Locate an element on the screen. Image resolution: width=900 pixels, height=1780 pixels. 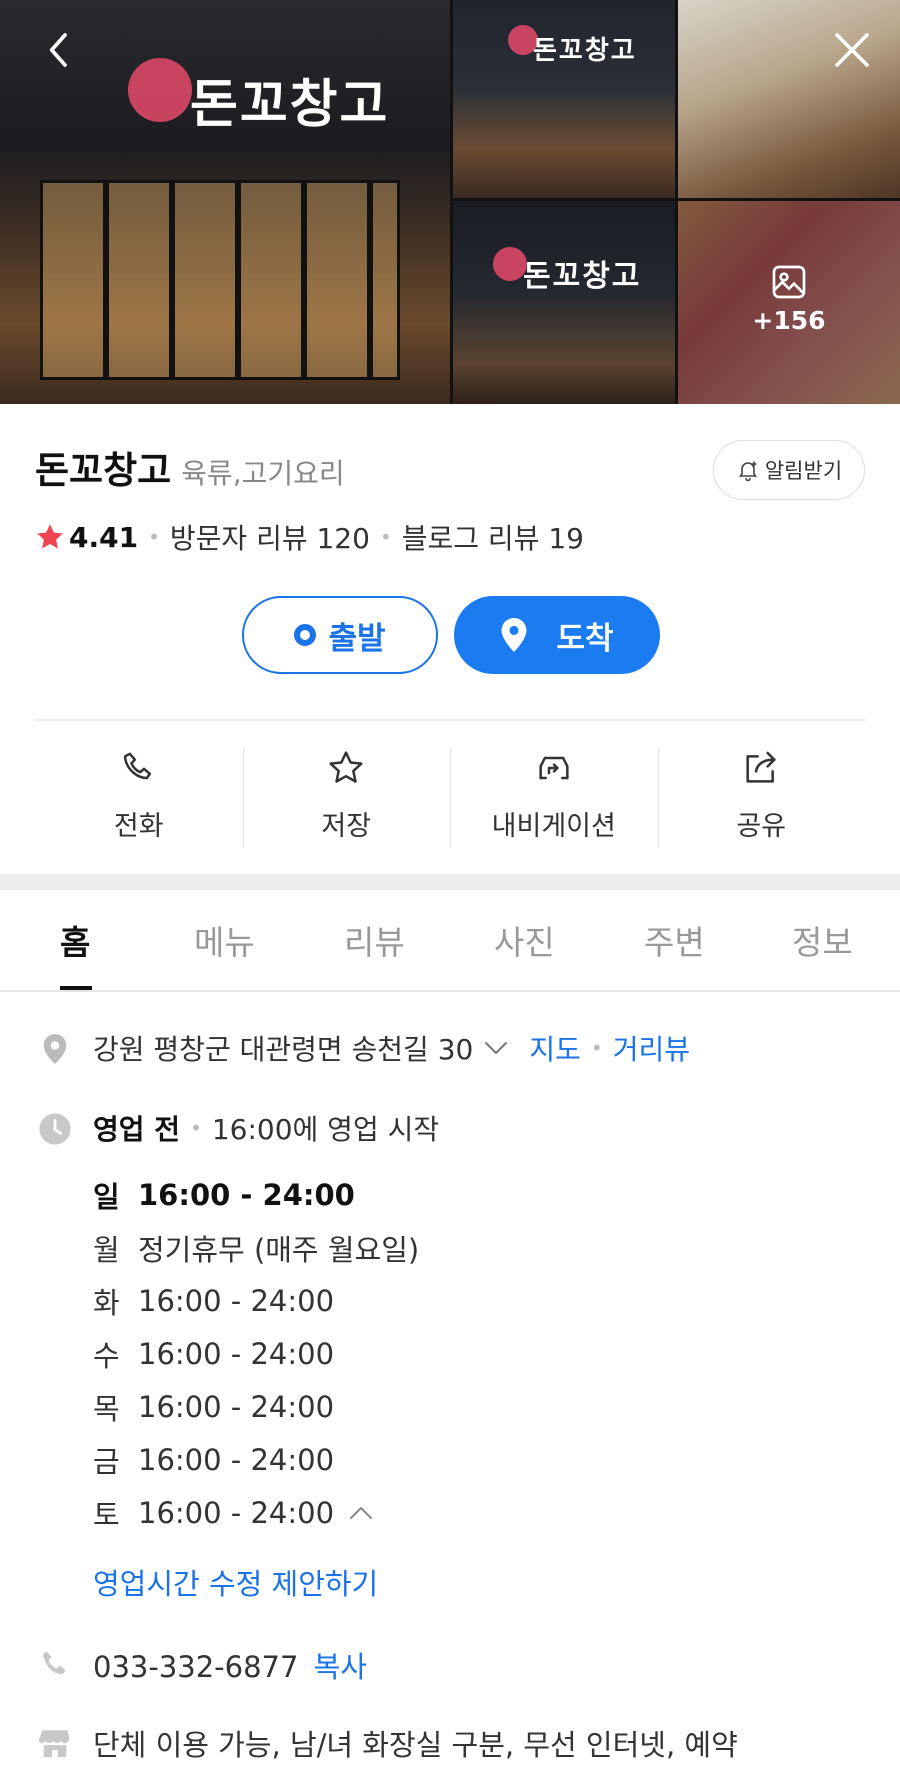
gallery-photo-more: +156 is located at coordinates (789, 302).